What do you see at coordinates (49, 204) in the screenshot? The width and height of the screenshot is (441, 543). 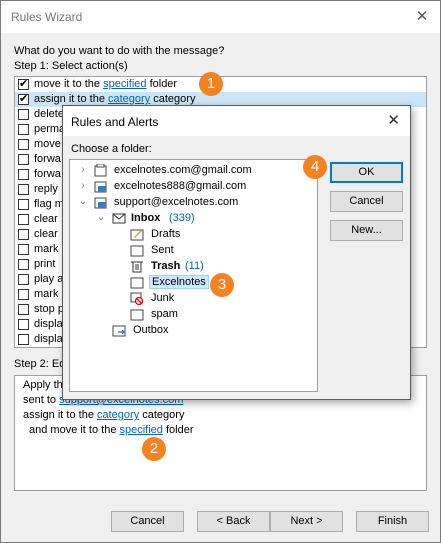 I see `action-text: flag m` at bounding box center [49, 204].